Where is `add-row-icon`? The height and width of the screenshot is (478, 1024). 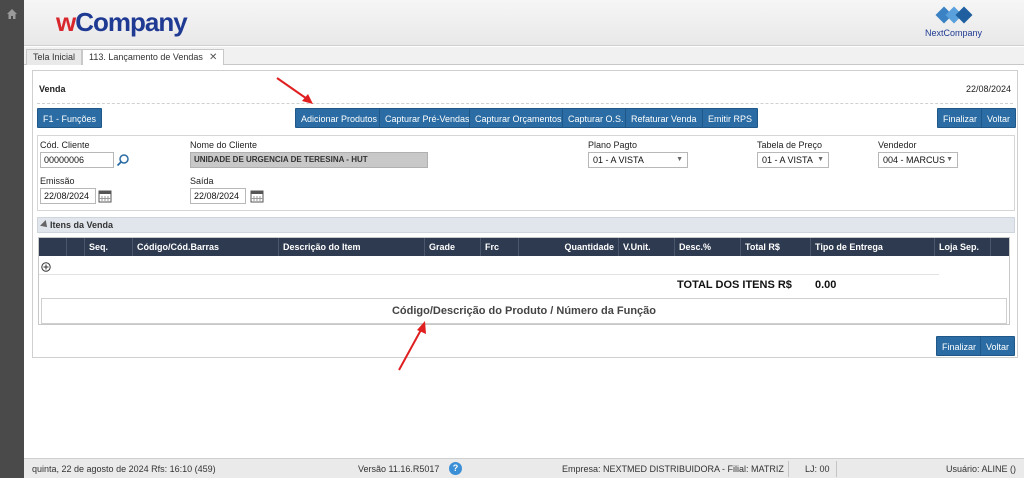
add-row-icon is located at coordinates (46, 267).